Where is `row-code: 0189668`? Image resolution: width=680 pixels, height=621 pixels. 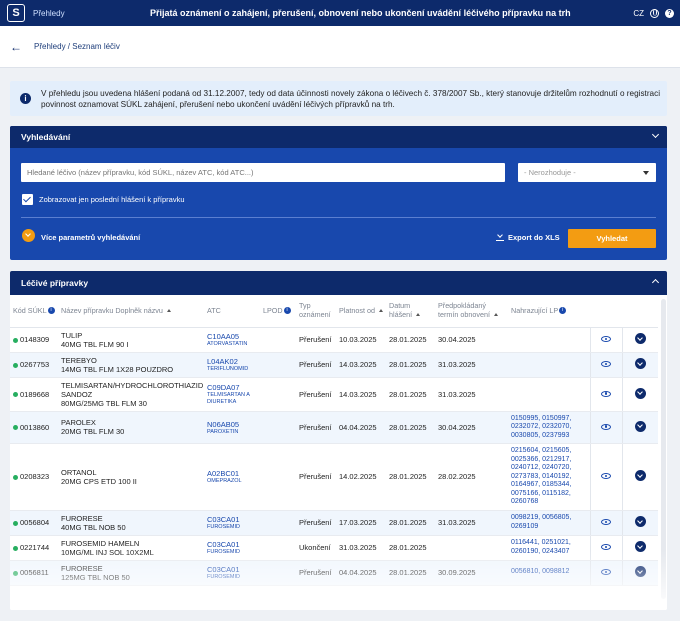
row-code: 0189668 is located at coordinates (34, 394).